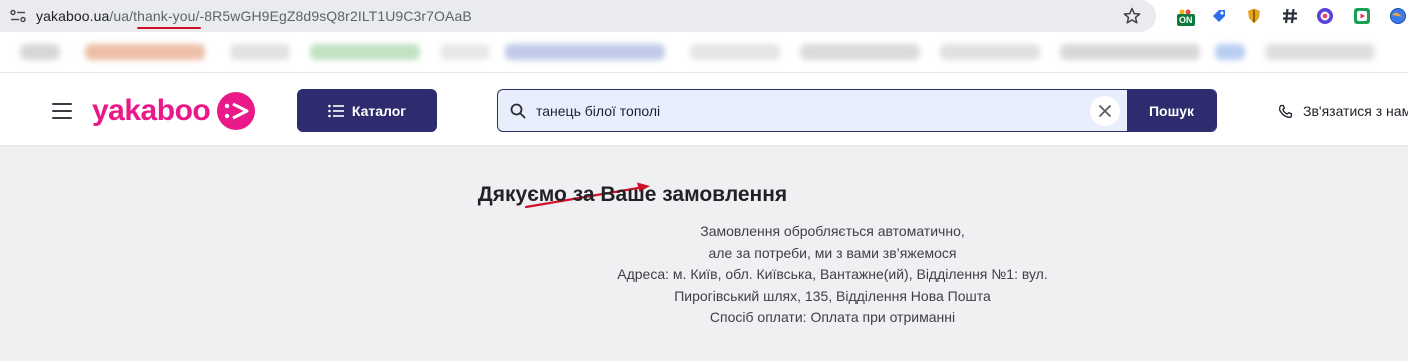 The image size is (1408, 361). Describe the element at coordinates (336, 110) in the screenshot. I see `list-icon` at that location.